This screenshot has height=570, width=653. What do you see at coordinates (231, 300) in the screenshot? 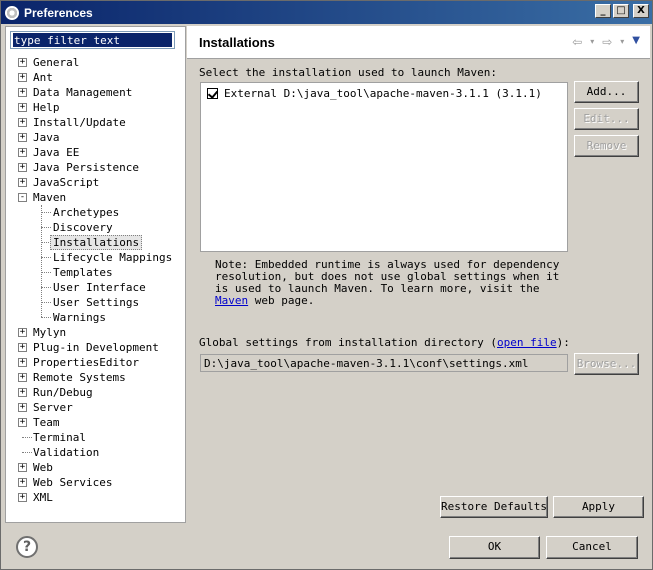
I see `maven-link: Maven` at bounding box center [231, 300].